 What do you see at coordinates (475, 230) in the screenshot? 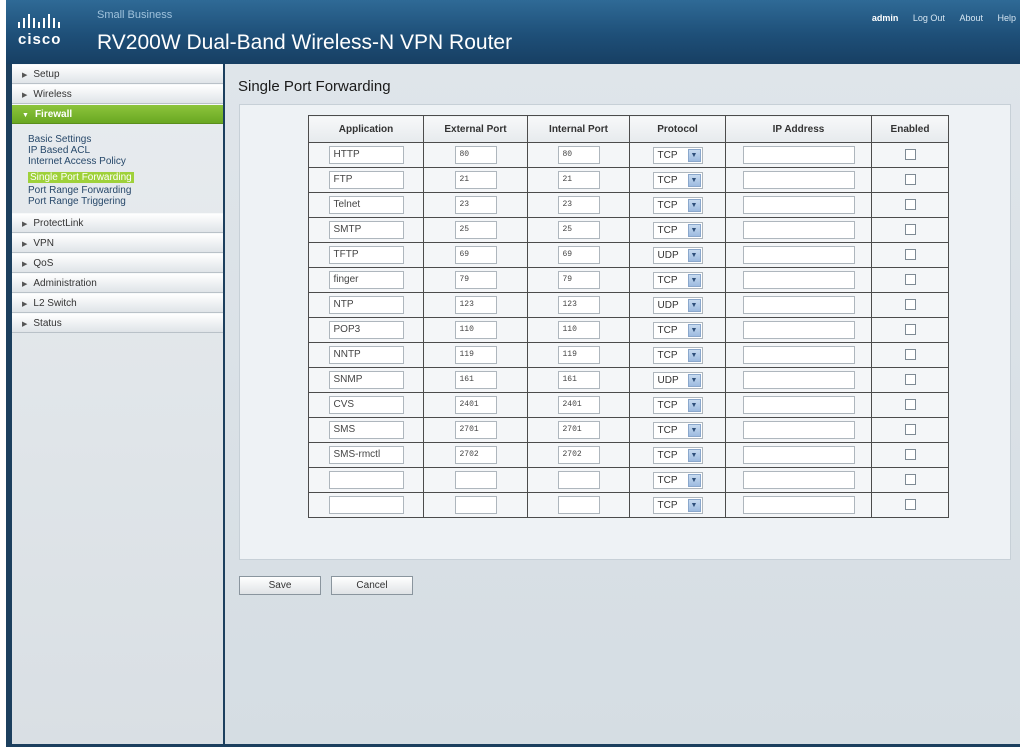
I see `external-port-input: 25` at bounding box center [475, 230].